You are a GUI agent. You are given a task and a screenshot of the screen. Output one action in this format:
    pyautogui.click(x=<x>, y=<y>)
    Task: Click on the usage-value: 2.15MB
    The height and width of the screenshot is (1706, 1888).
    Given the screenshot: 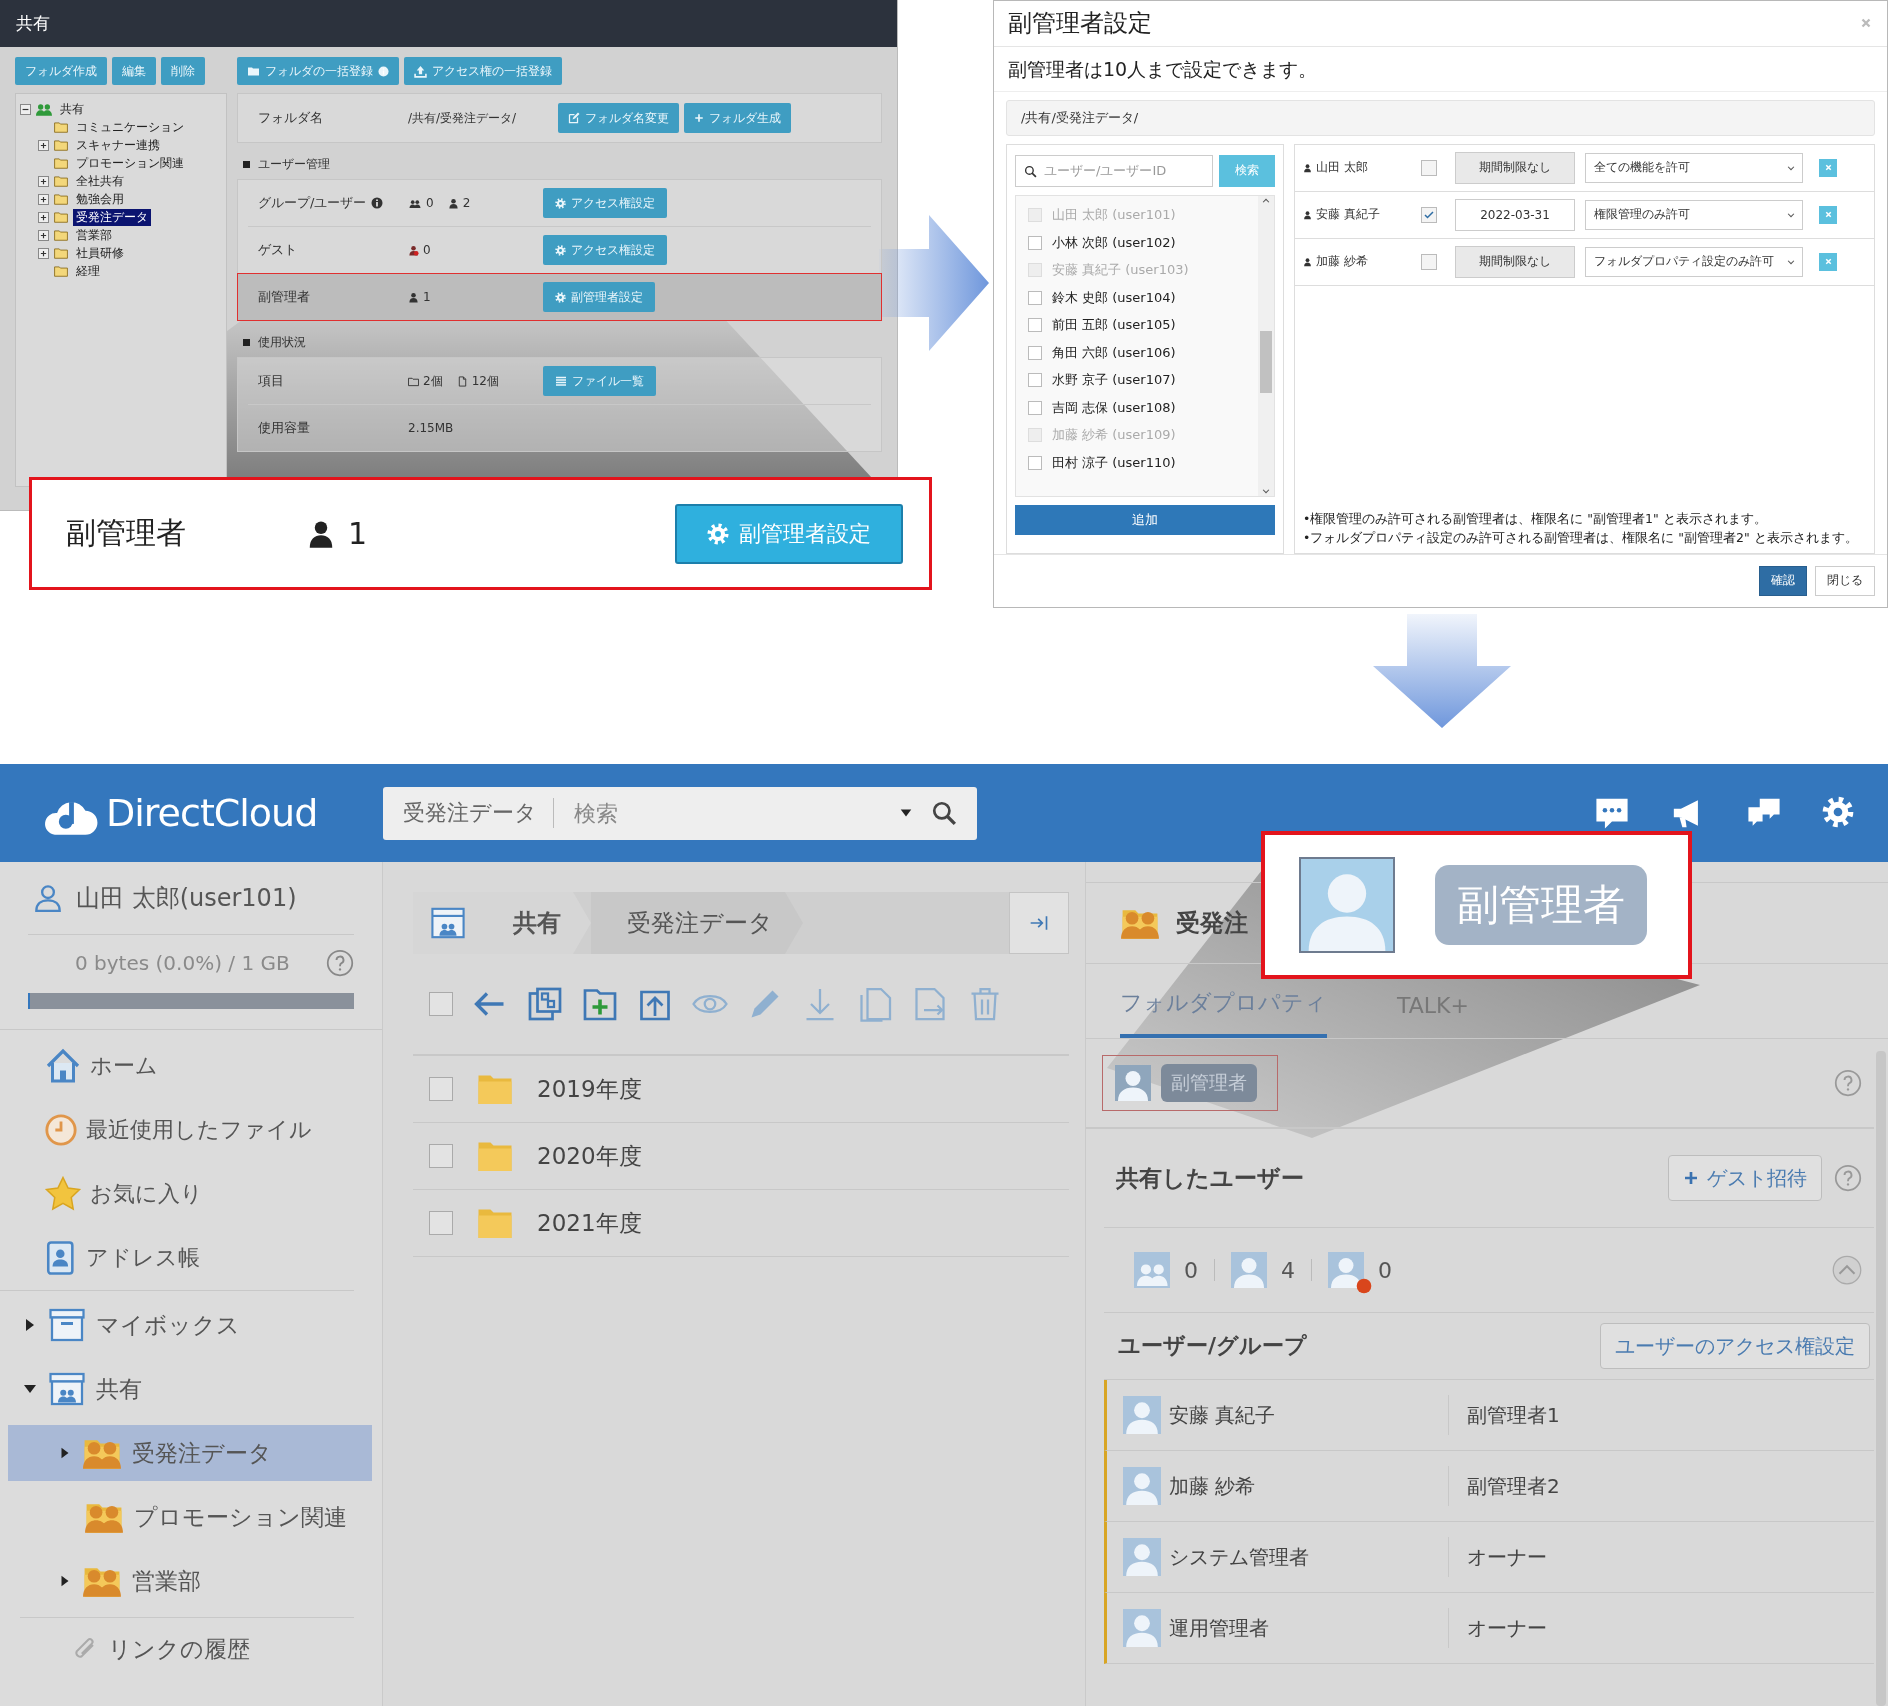 What is the action you would take?
    pyautogui.click(x=431, y=428)
    